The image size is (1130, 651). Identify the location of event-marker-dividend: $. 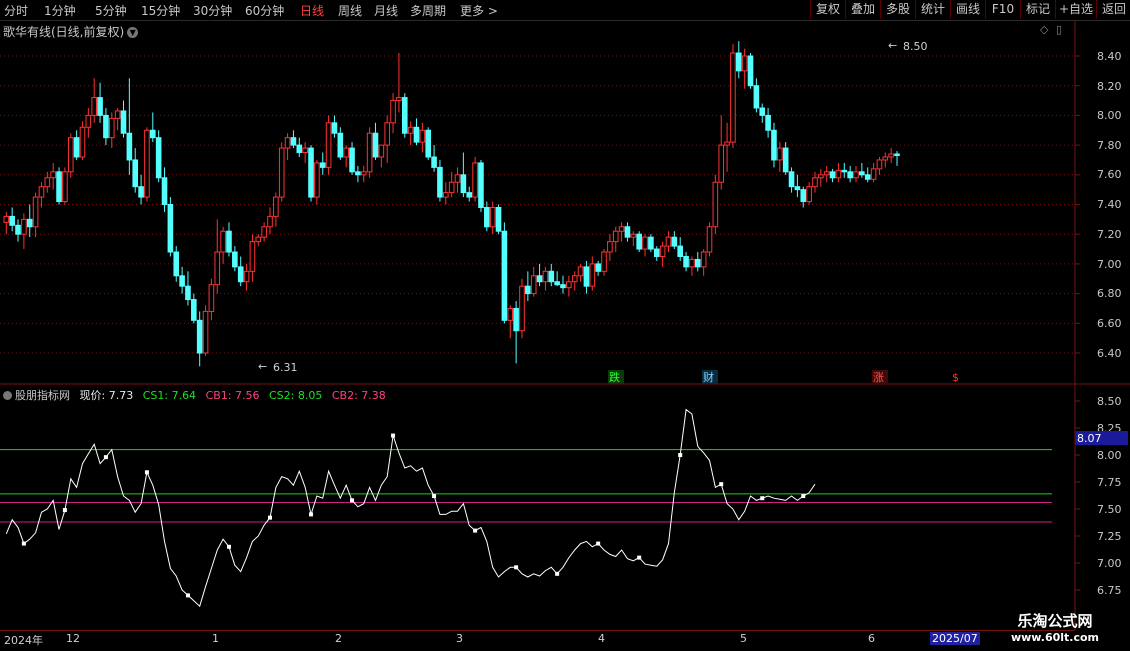
(955, 377).